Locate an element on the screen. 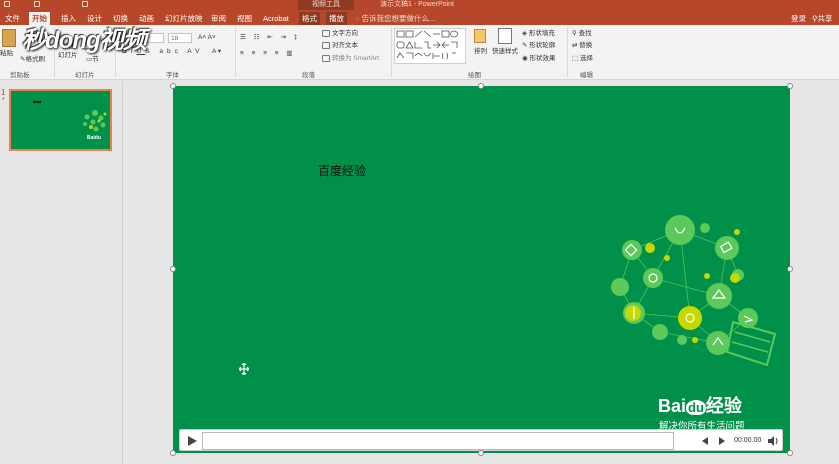  editing-group-label: 编辑 is located at coordinates (586, 75).